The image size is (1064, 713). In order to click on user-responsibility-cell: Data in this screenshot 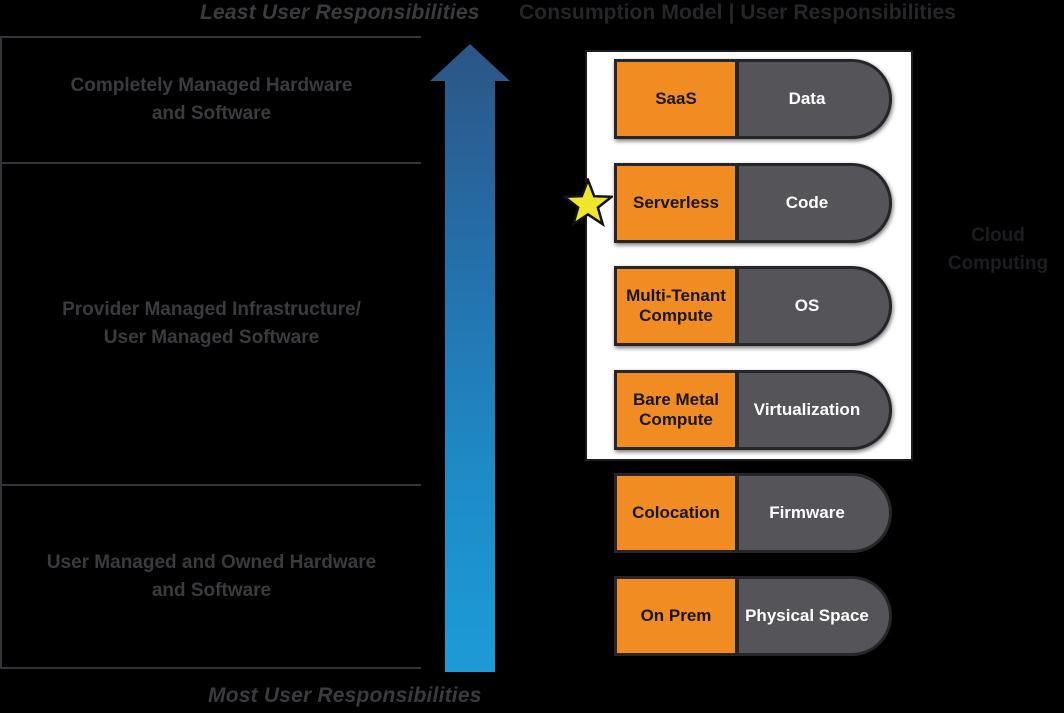, I will do `click(814, 99)`.